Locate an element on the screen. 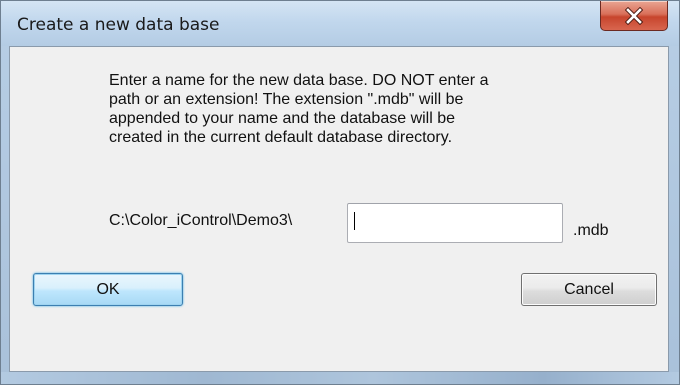 The height and width of the screenshot is (385, 680). text-caret is located at coordinates (354, 221).